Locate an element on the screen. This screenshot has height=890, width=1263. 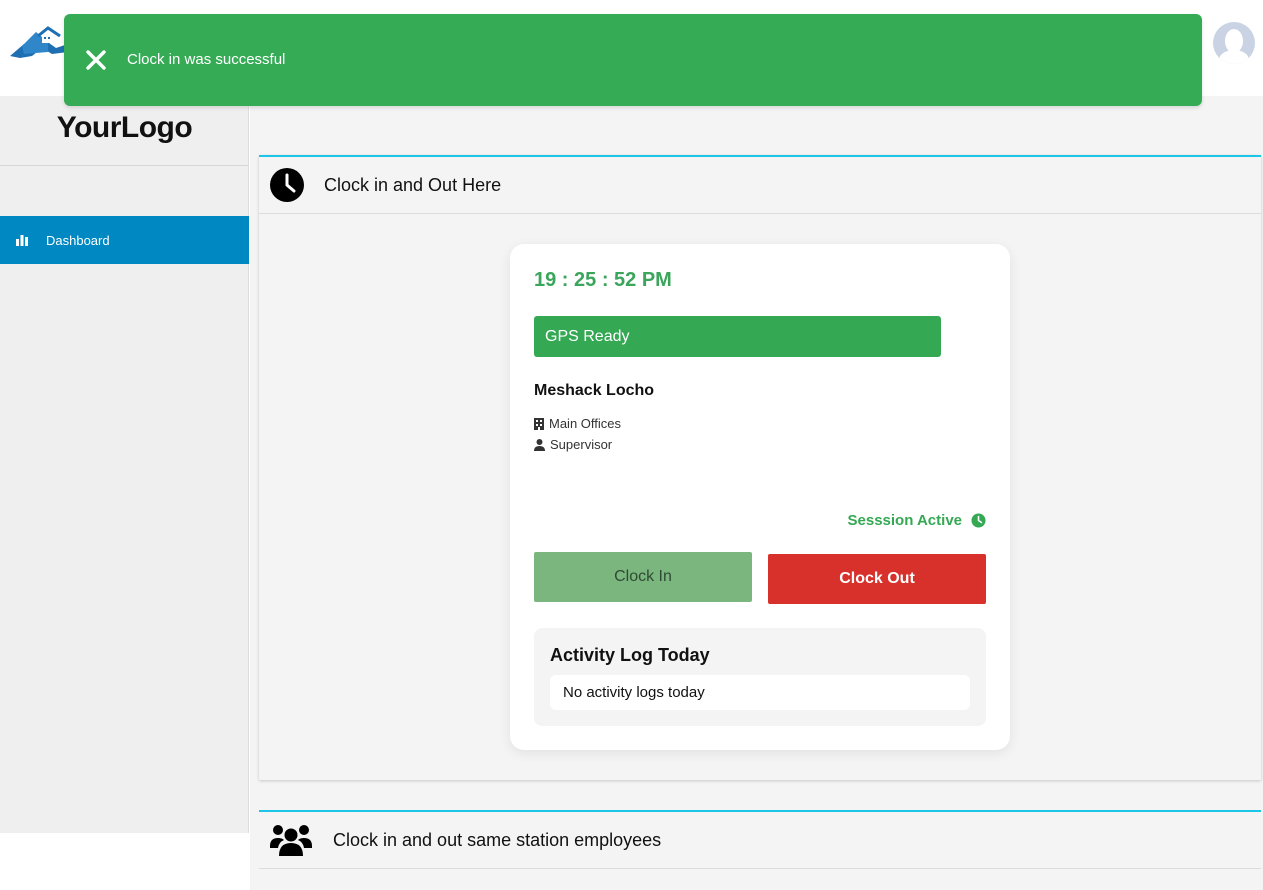
building-icon is located at coordinates (539, 423).